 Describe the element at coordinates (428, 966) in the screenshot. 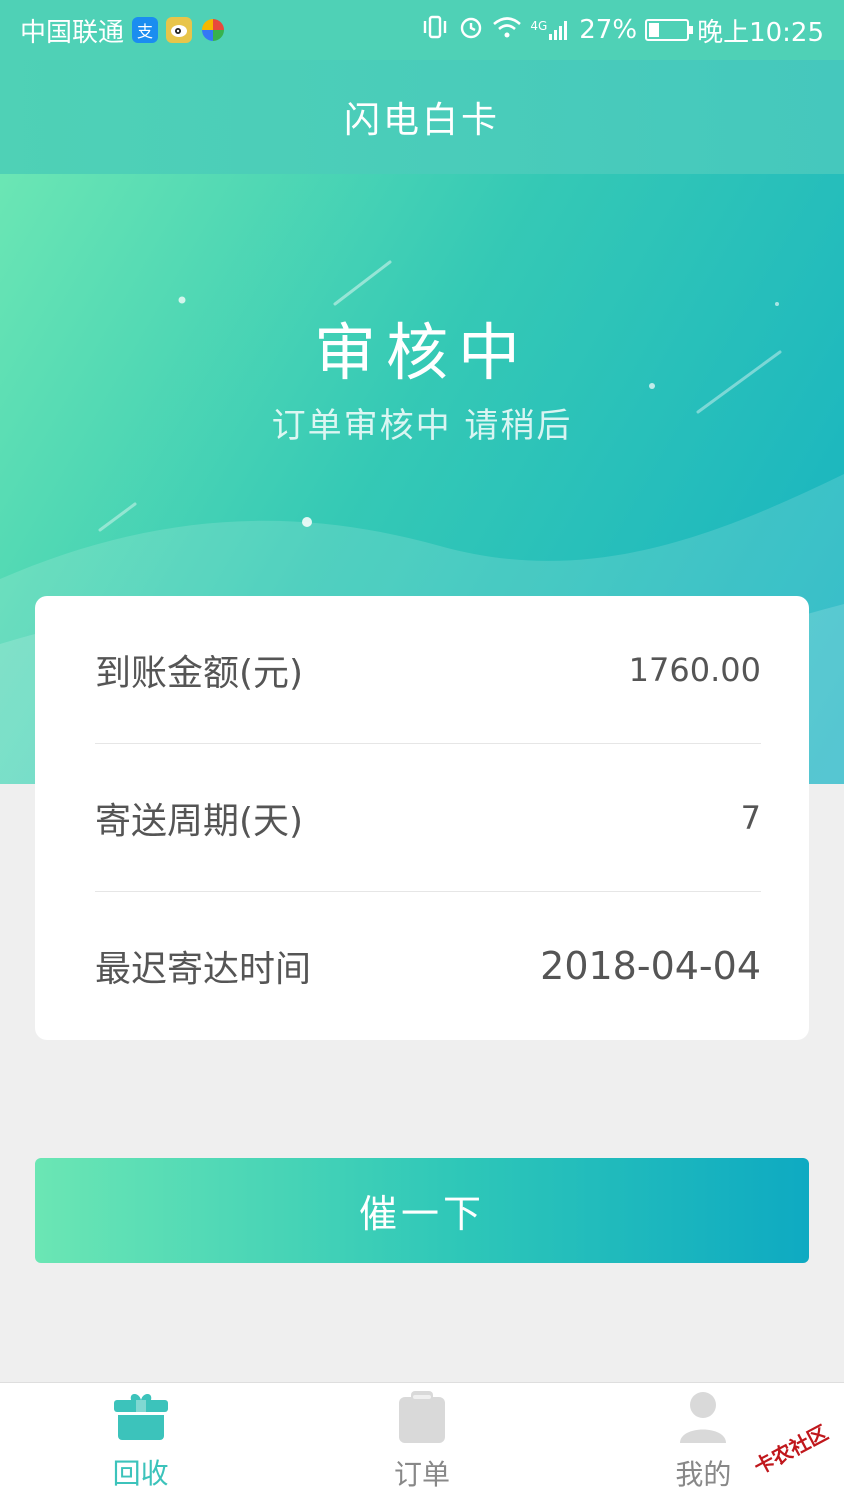

I see `info-row-deadline: 最迟寄达时间 2018-04-04` at that location.